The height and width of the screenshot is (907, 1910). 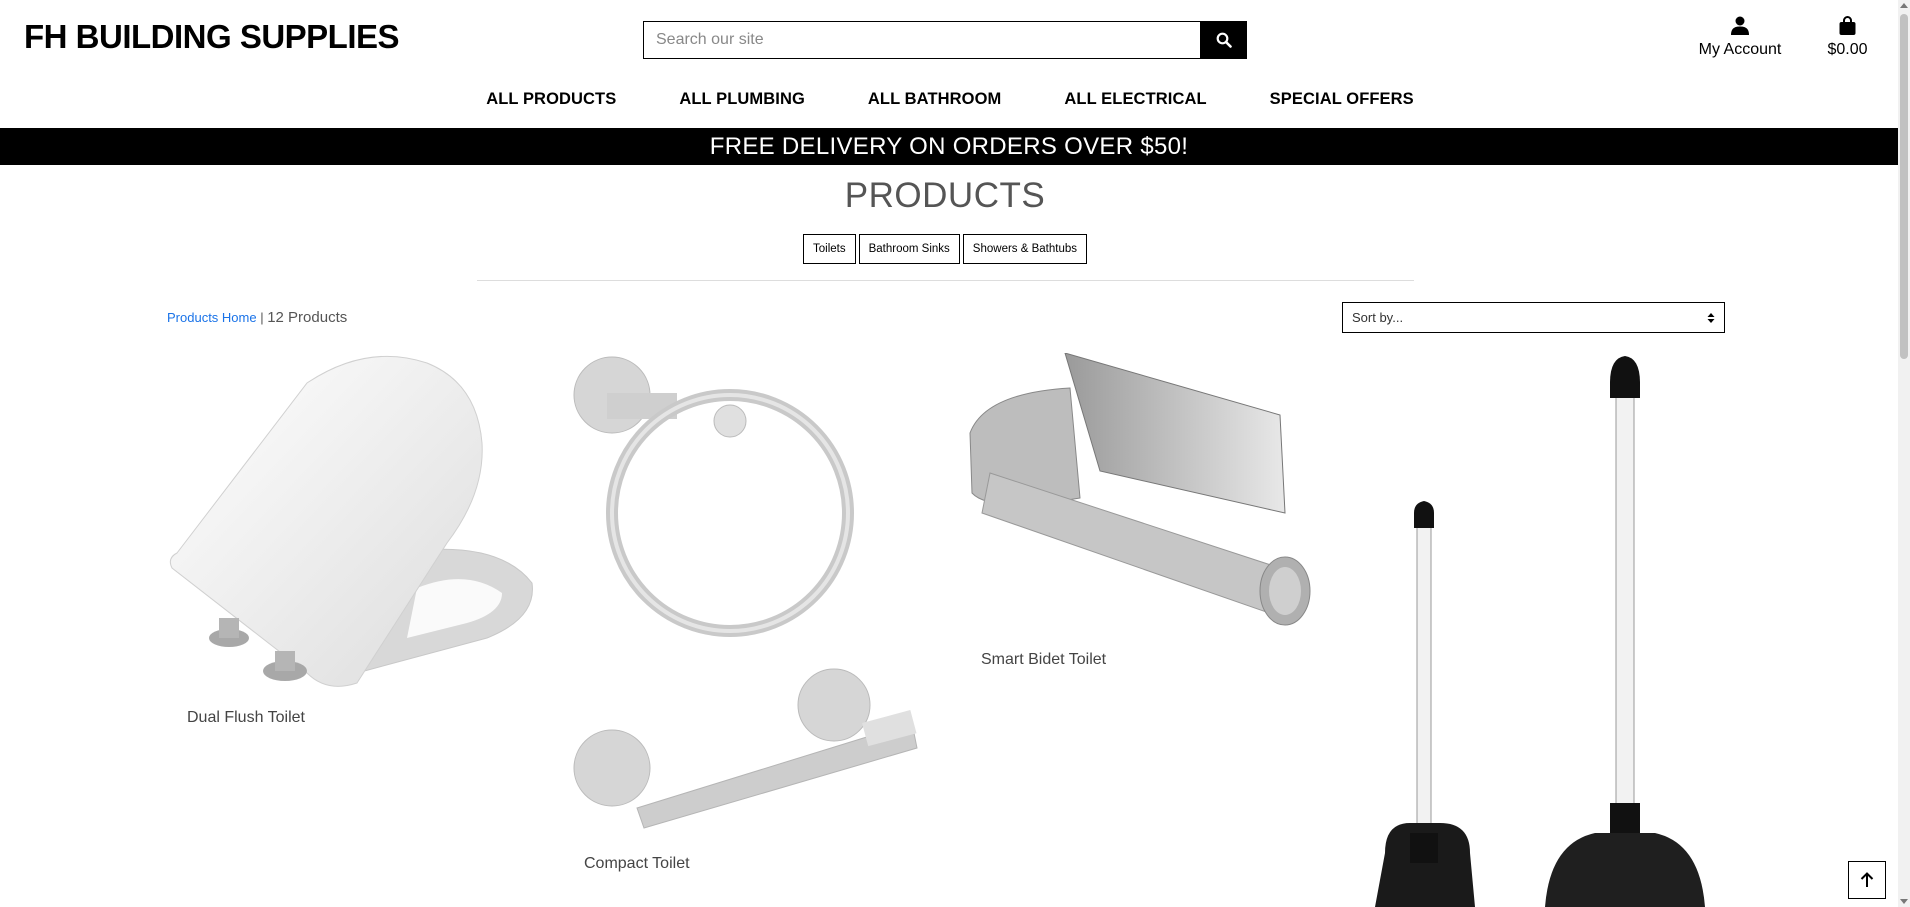 I want to click on breadcrumb: Products Home | 12 Products, so click(x=257, y=317).